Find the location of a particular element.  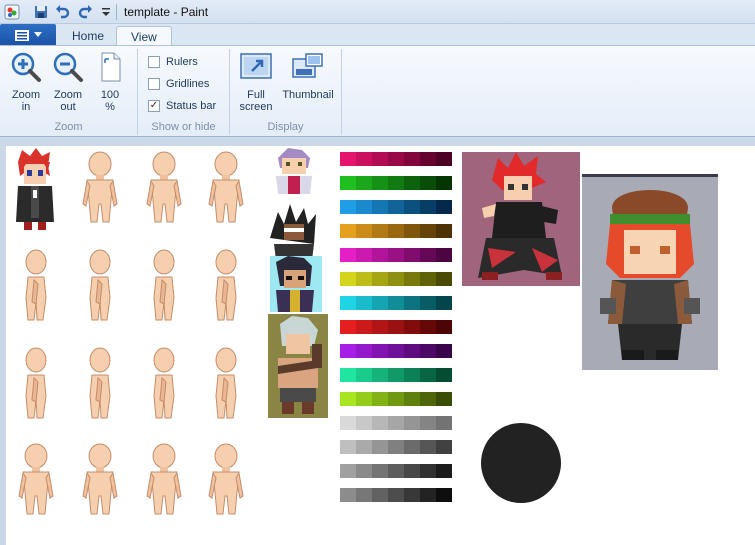

tab-view: View is located at coordinates (144, 36).